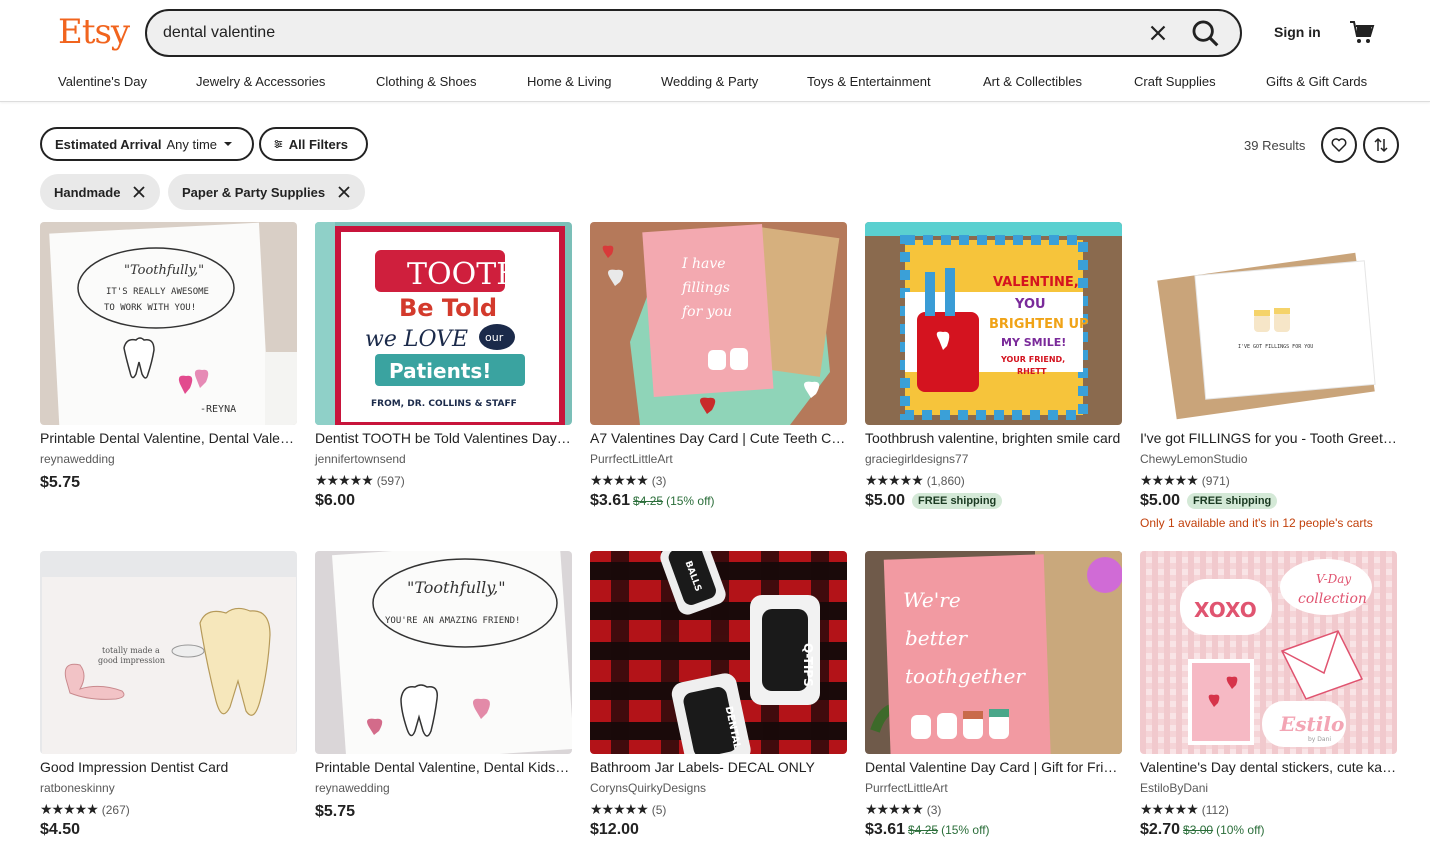 The height and width of the screenshot is (856, 1430). What do you see at coordinates (87, 192) in the screenshot?
I see `chip-label: Handmade` at bounding box center [87, 192].